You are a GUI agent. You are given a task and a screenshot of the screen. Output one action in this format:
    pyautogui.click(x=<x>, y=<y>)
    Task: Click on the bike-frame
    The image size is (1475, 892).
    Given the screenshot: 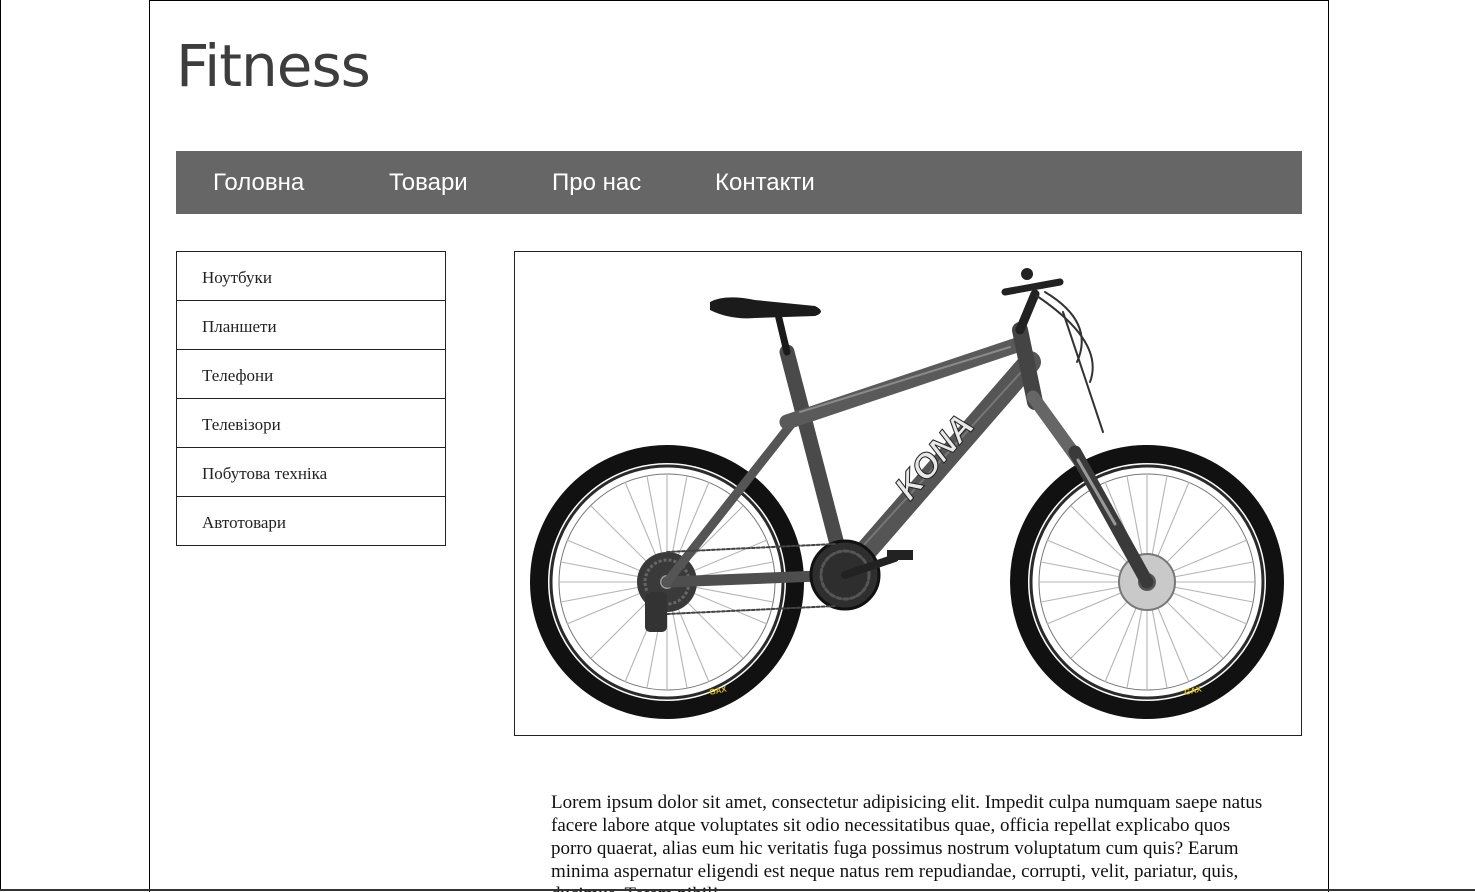 What is the action you would take?
    pyautogui.click(x=899, y=450)
    